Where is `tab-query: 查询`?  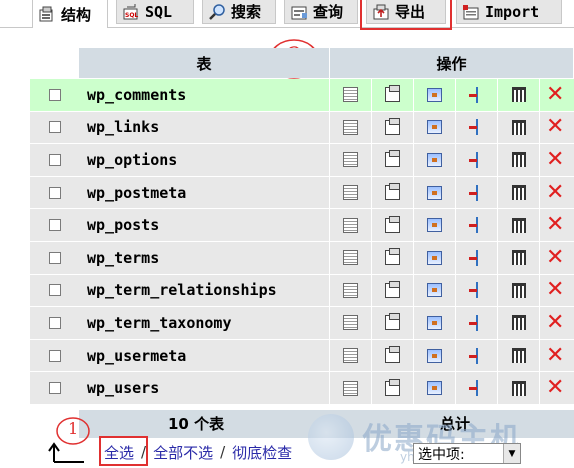 tab-query: 查询 is located at coordinates (321, 12).